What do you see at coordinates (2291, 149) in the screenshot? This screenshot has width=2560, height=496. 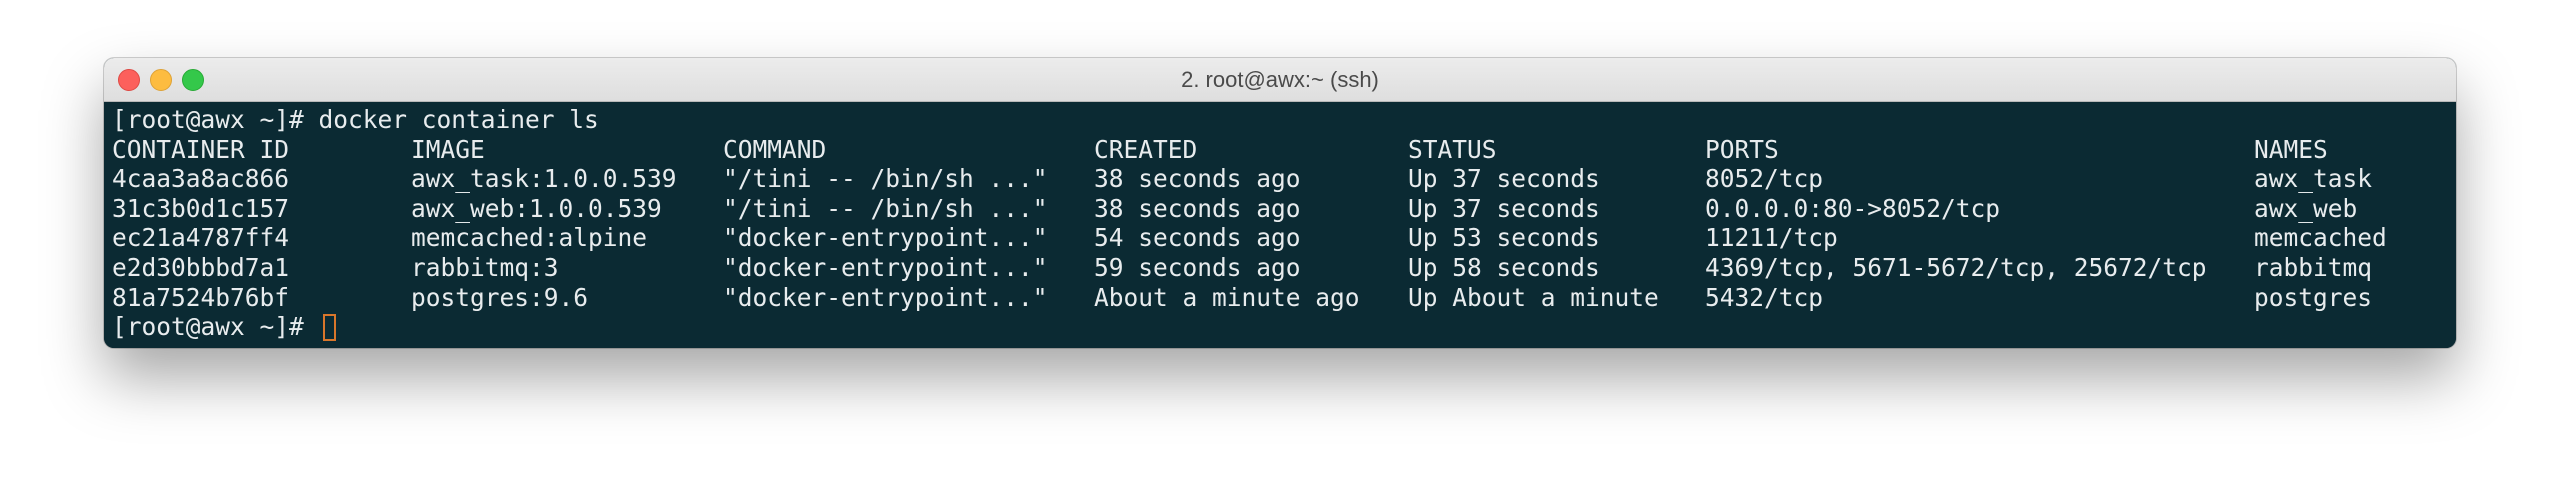 I see `header-names: NAMES` at bounding box center [2291, 149].